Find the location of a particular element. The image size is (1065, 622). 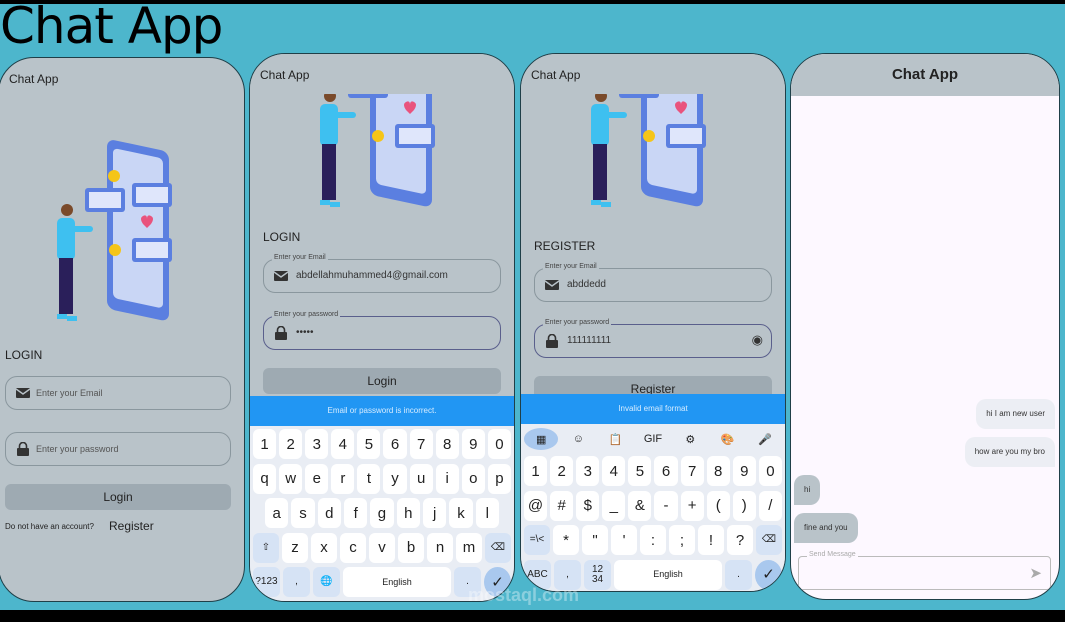

key-shift: ⇧ is located at coordinates (266, 547).